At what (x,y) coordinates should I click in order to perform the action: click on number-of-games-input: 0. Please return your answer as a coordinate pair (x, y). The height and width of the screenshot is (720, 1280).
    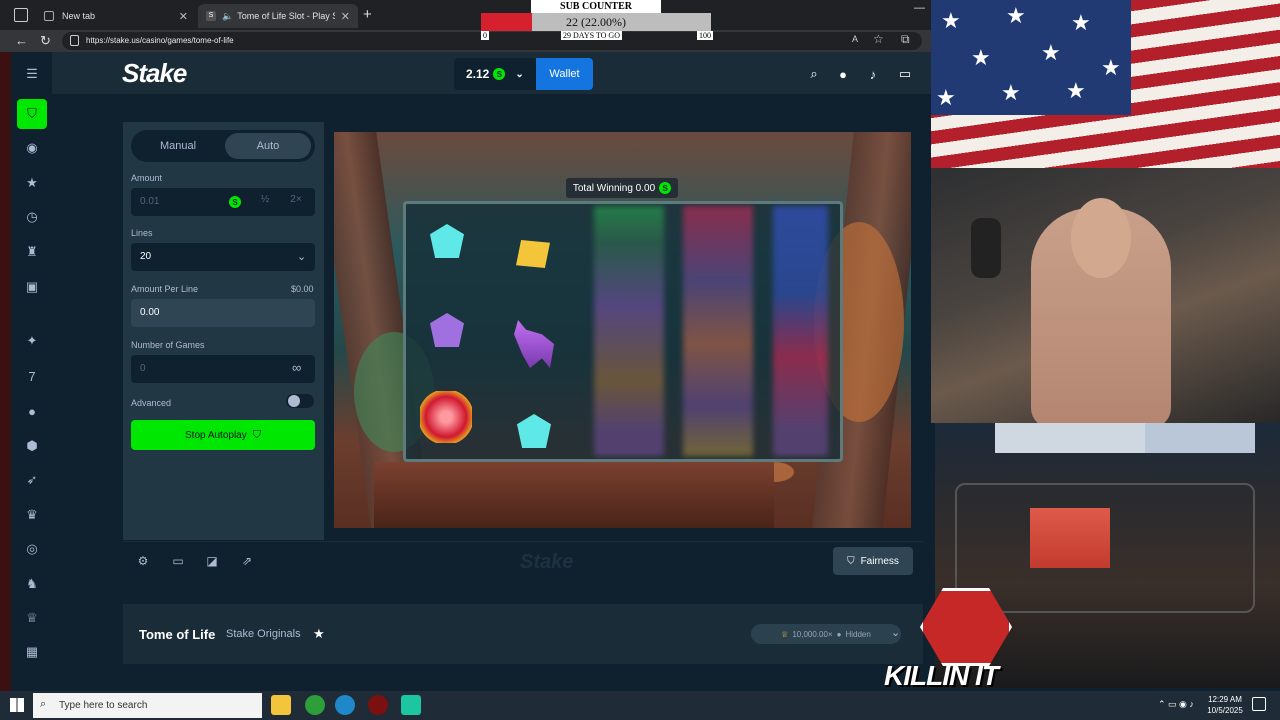
    Looking at the image, I should click on (223, 369).